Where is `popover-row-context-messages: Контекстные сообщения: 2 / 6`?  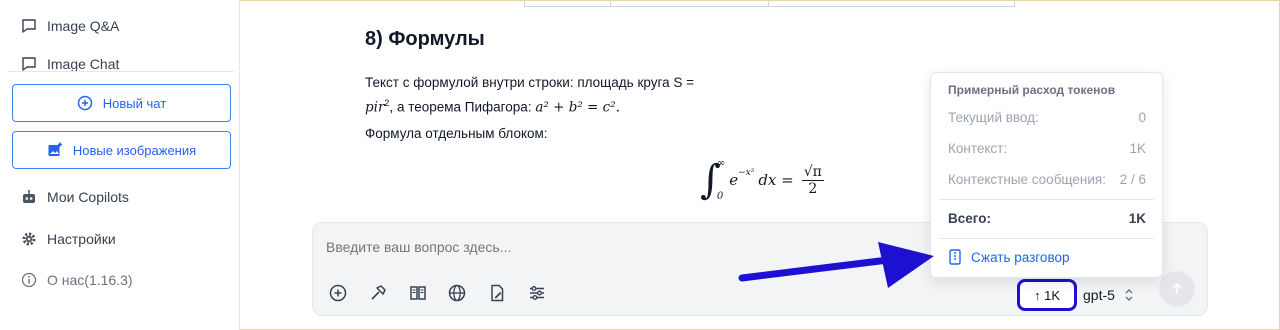 popover-row-context-messages: Контекстные сообщения: 2 / 6 is located at coordinates (1047, 179).